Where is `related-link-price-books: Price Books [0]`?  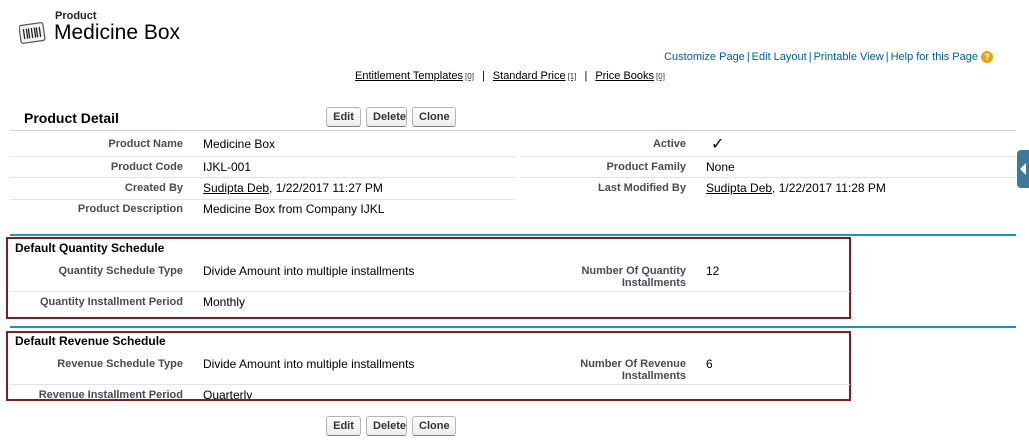 related-link-price-books: Price Books [0] is located at coordinates (630, 76).